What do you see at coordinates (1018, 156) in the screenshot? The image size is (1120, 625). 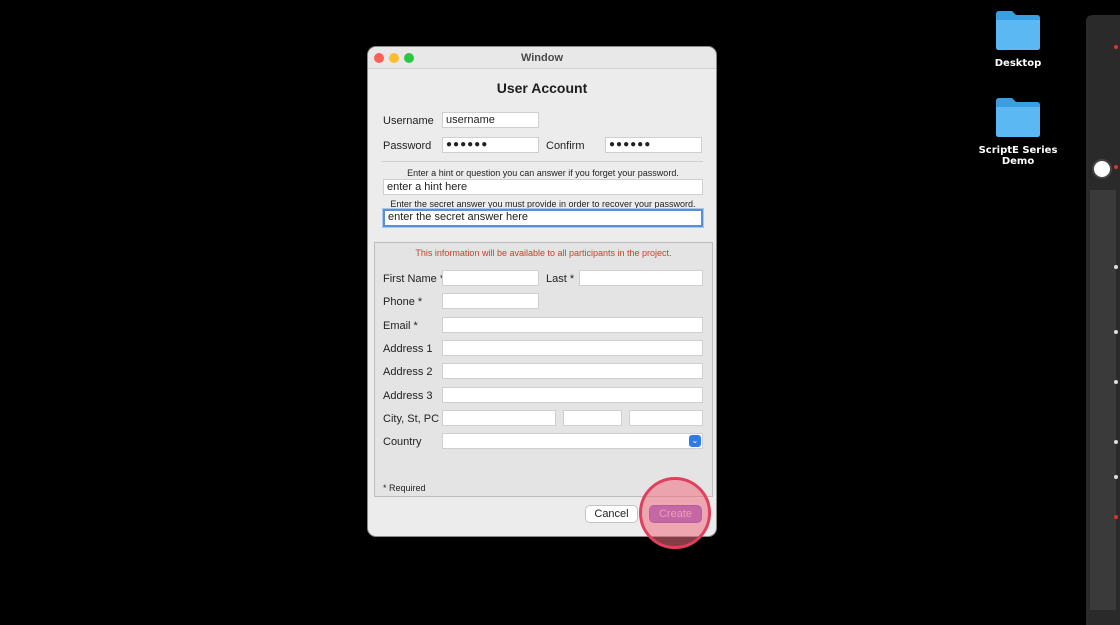 I see `scripte-folder-label: ScriptE Series Demo` at bounding box center [1018, 156].